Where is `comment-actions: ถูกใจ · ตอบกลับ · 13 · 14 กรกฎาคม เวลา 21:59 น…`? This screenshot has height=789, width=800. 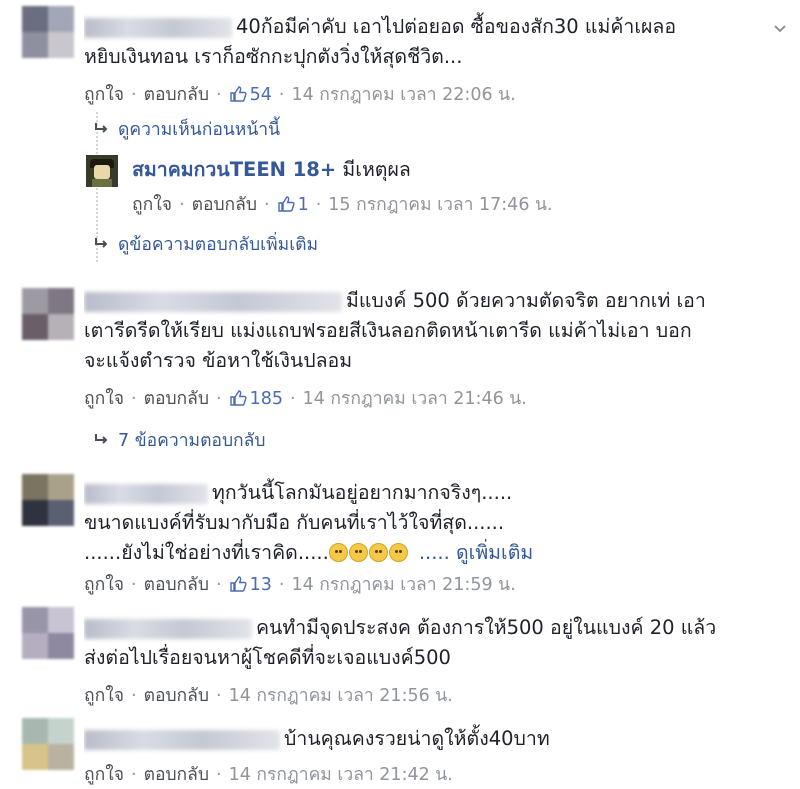 comment-actions: ถูกใจ · ตอบกลับ · 13 · 14 กรกฎาคม เวลา 21:59 น… is located at coordinates (300, 585).